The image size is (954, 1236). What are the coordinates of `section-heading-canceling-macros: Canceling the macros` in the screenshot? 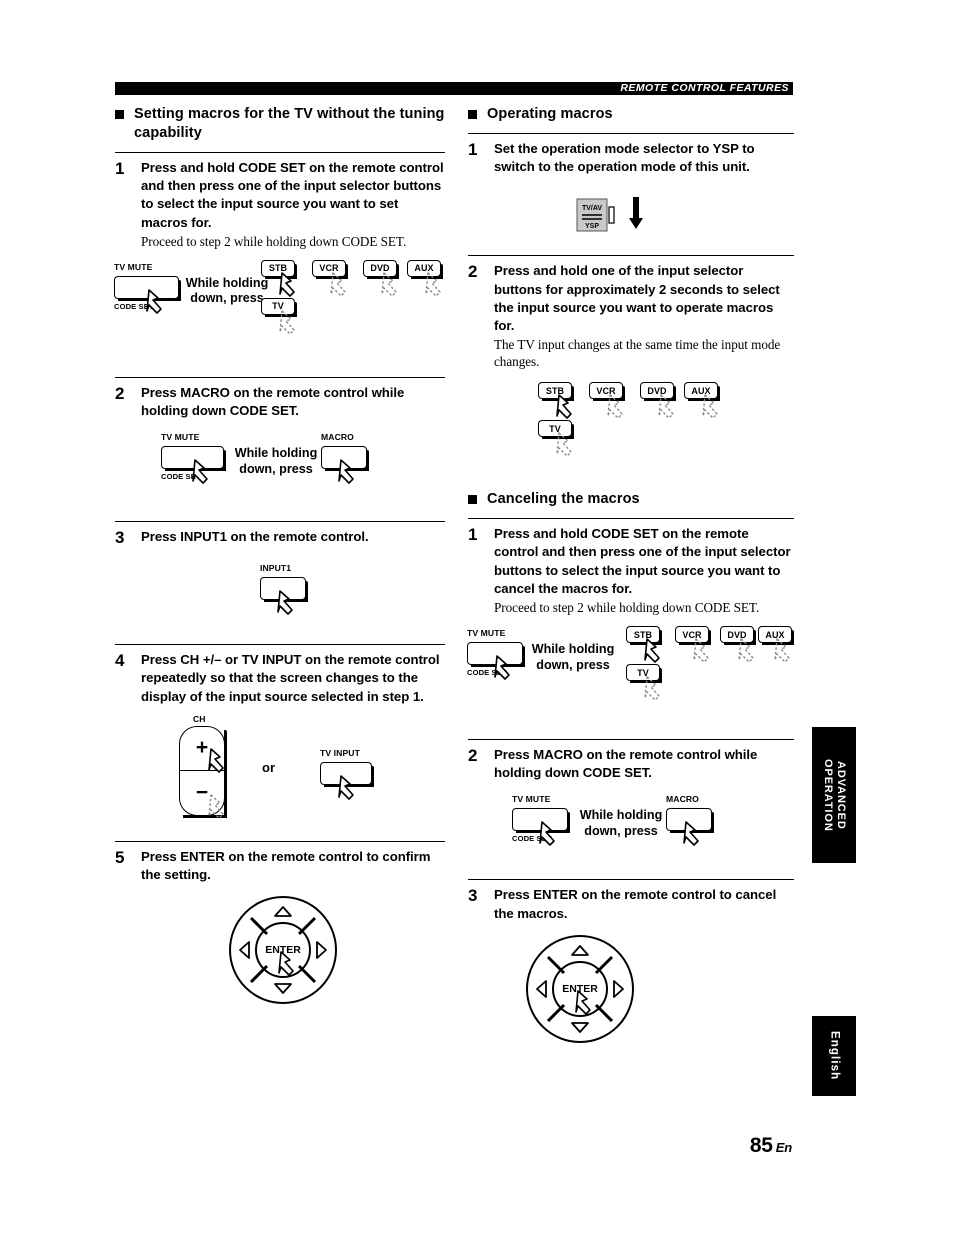 It's located at (631, 499).